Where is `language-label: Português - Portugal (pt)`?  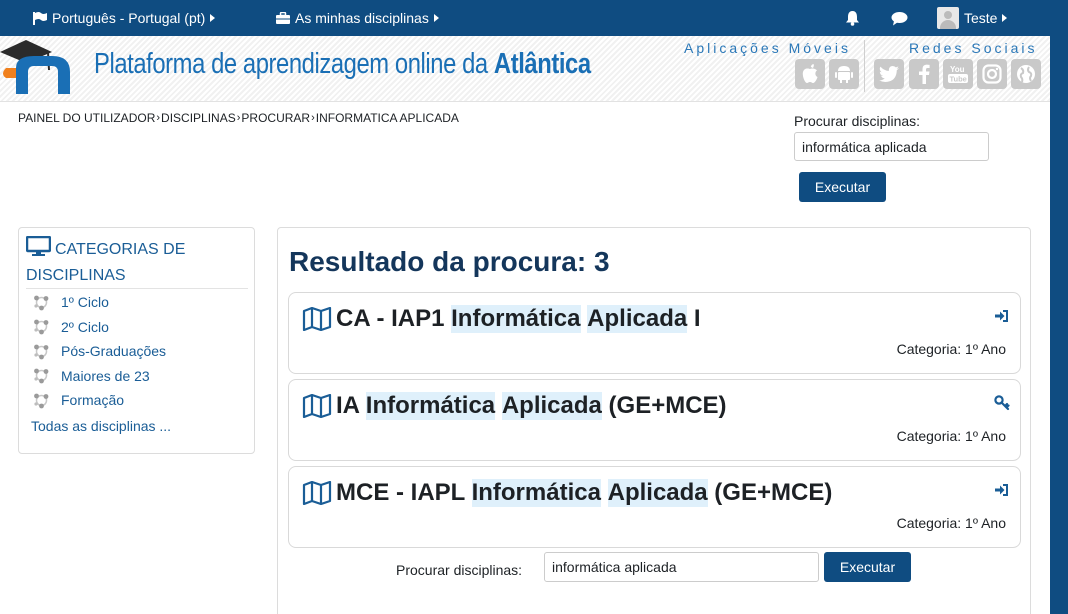
language-label: Português - Portugal (pt) is located at coordinates (129, 18).